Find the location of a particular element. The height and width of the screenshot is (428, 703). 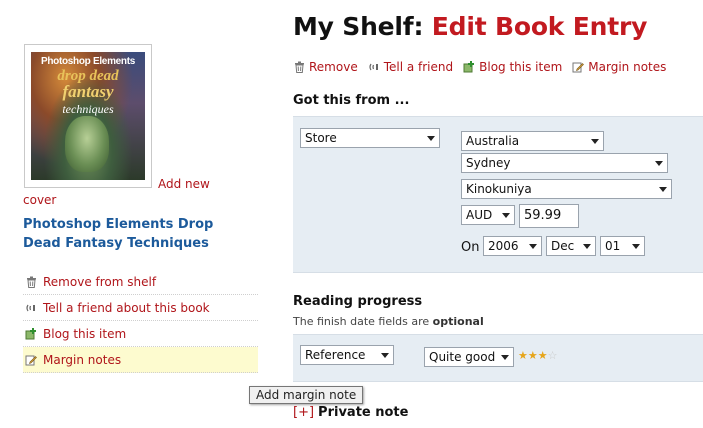

city-select-value: Sydney is located at coordinates (488, 163).